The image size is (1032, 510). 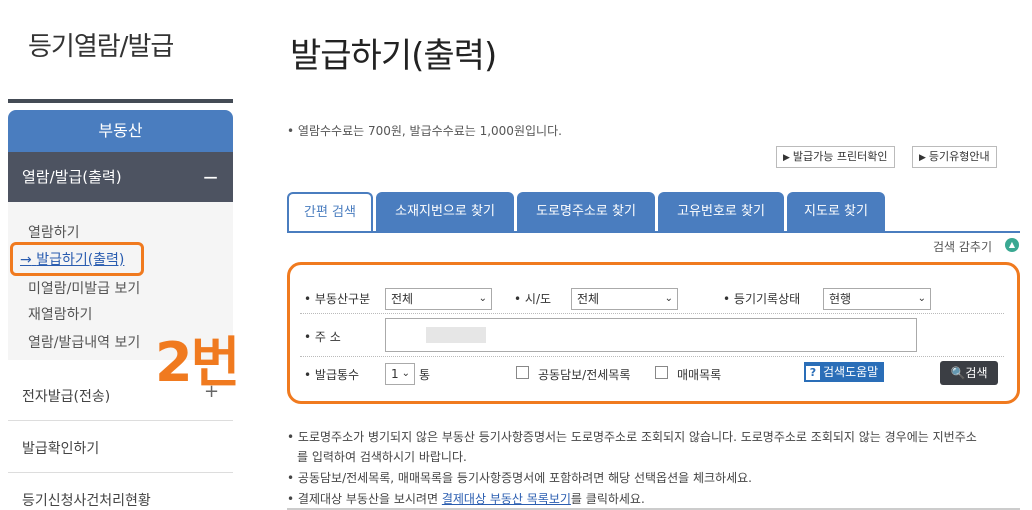 I want to click on category-header: 부동산, so click(x=120, y=131).